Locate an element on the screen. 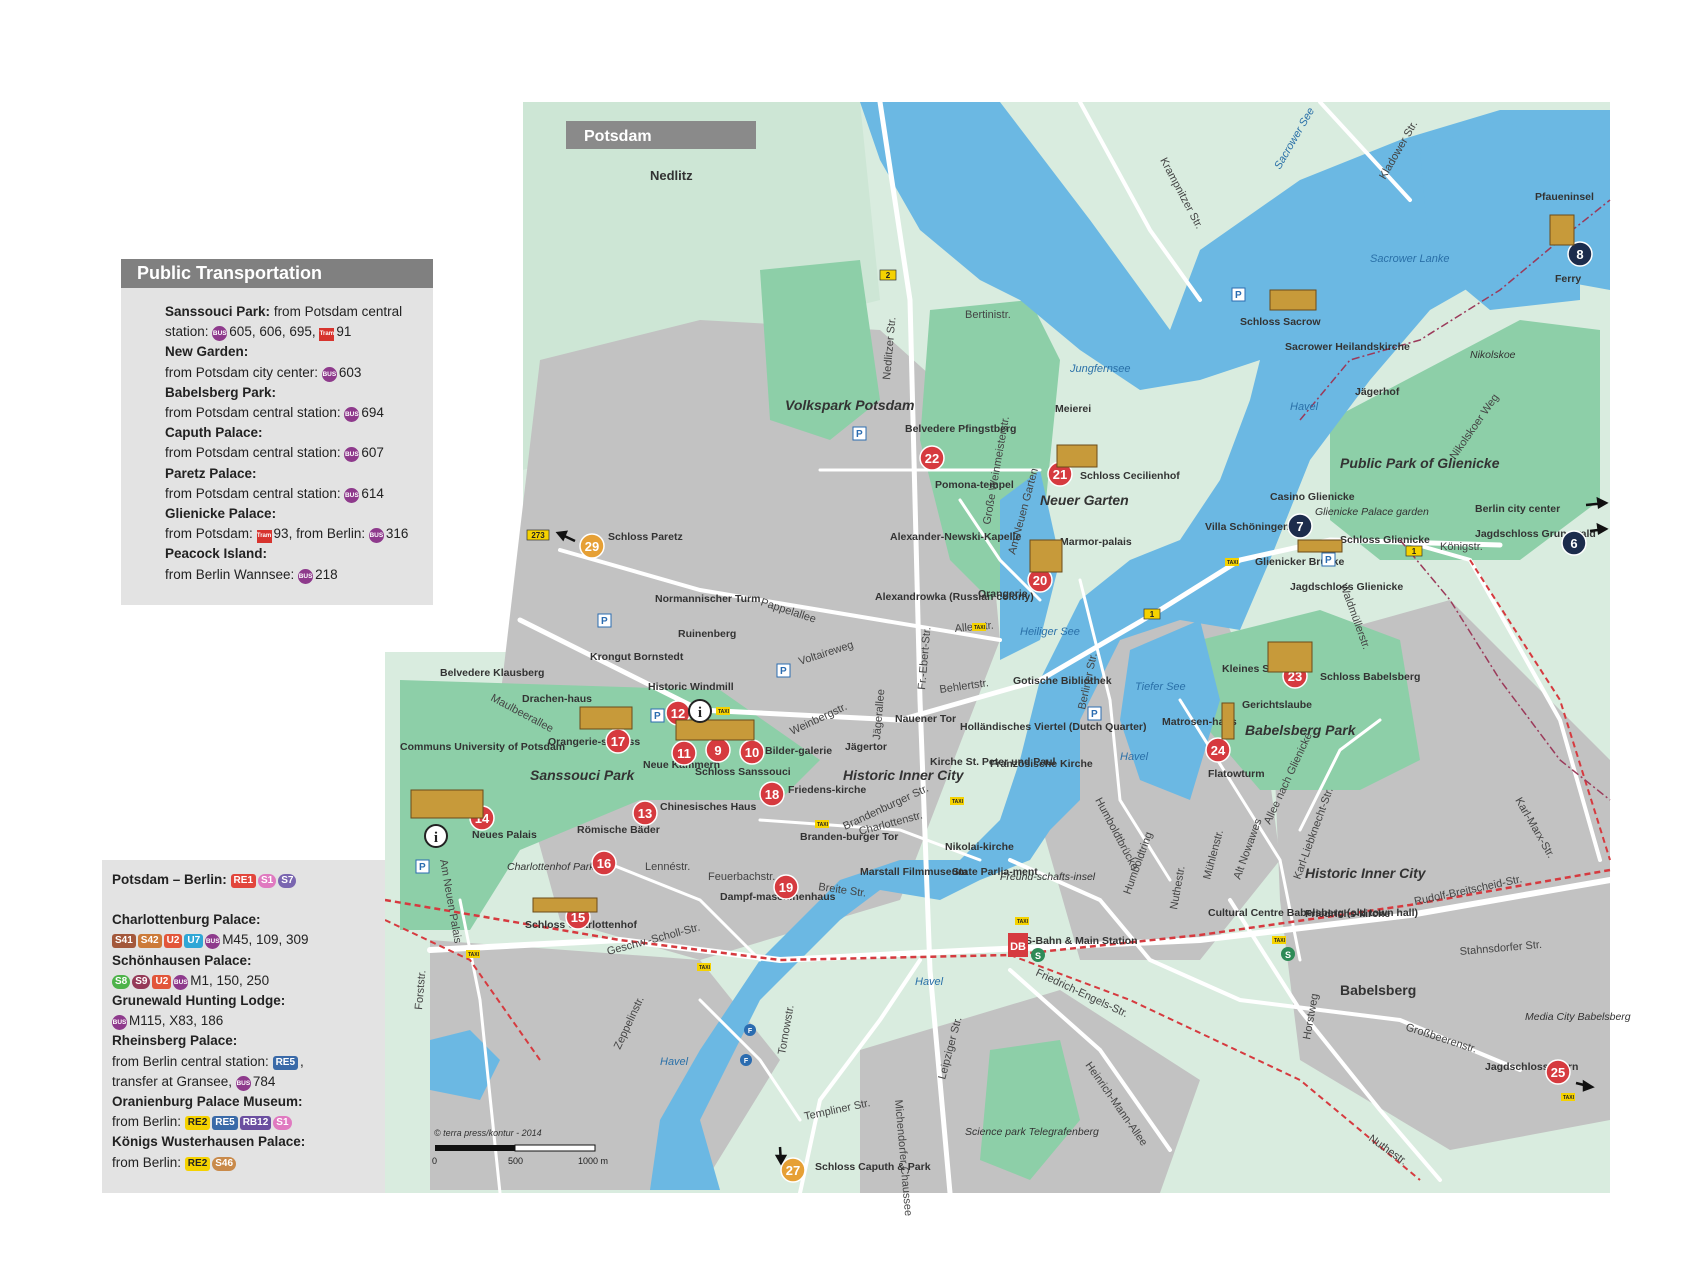 This screenshot has height=1285, width=1700. poi-marker: 10 is located at coordinates (752, 752).